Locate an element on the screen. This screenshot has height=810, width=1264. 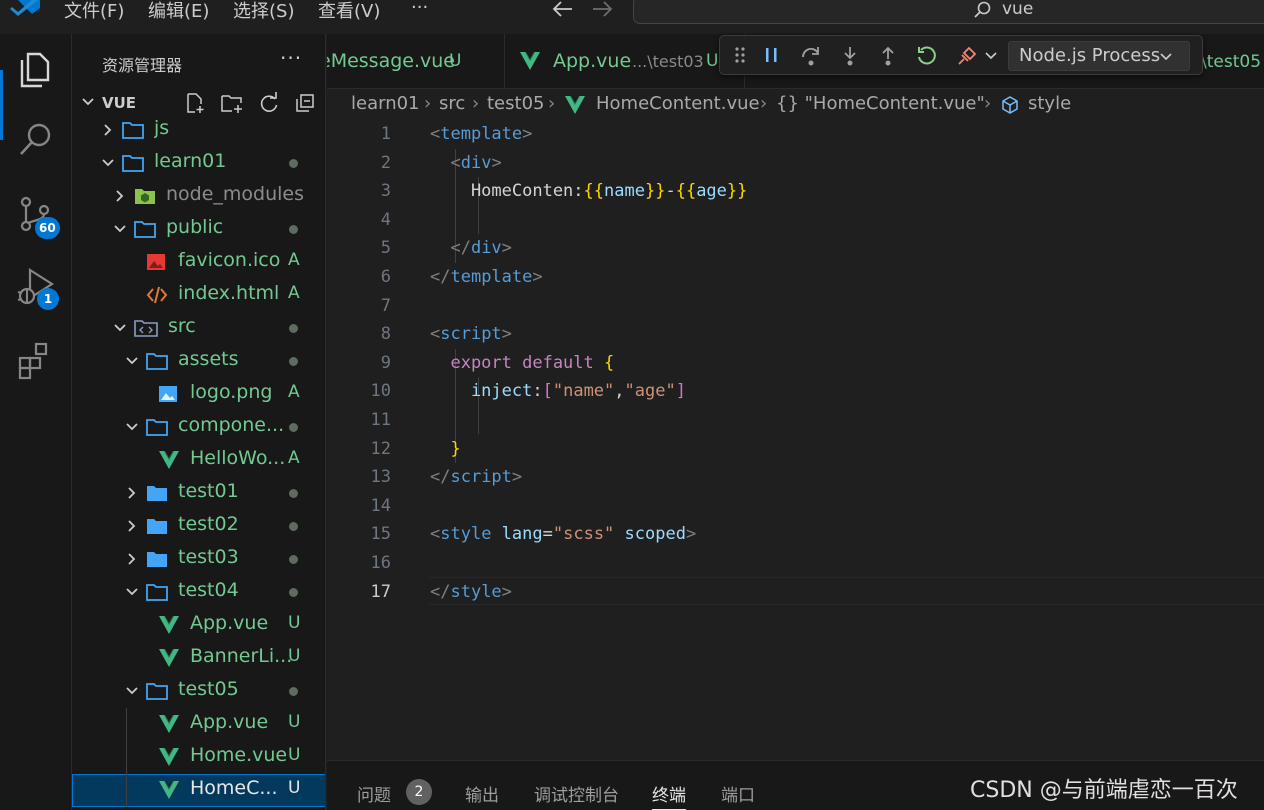
tree-item-test04: test04 is located at coordinates (198, 592).